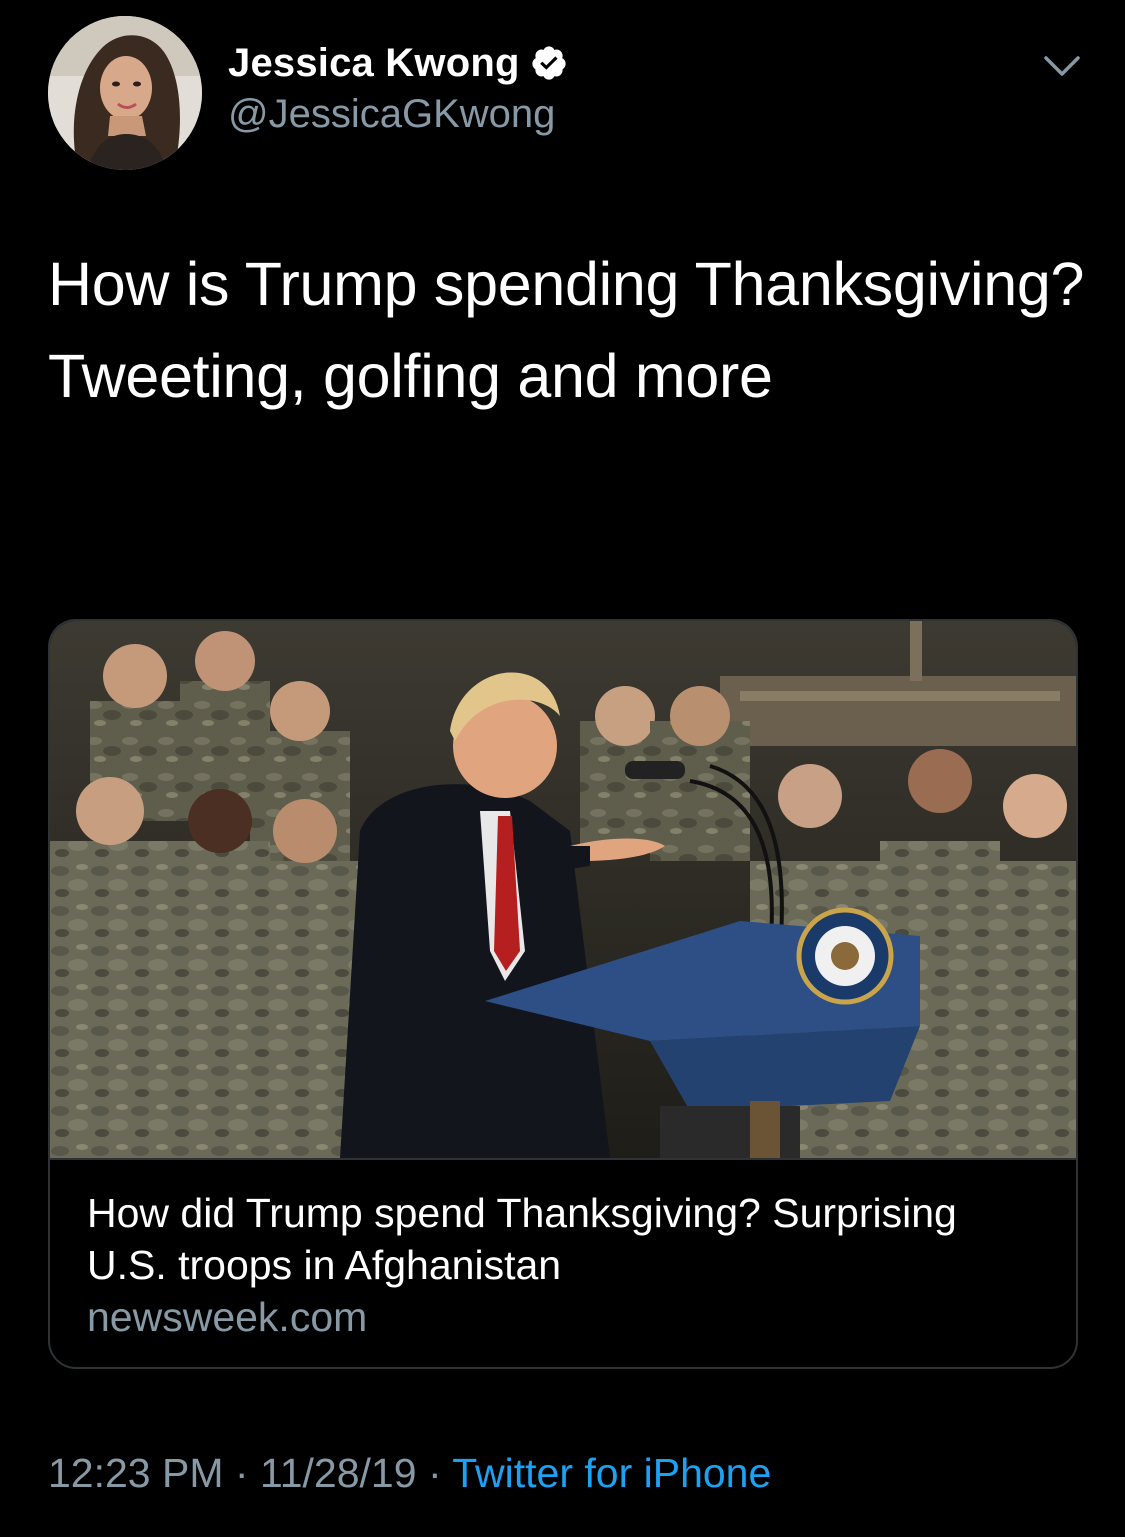  I want to click on verified-badge-icon, so click(549, 63).